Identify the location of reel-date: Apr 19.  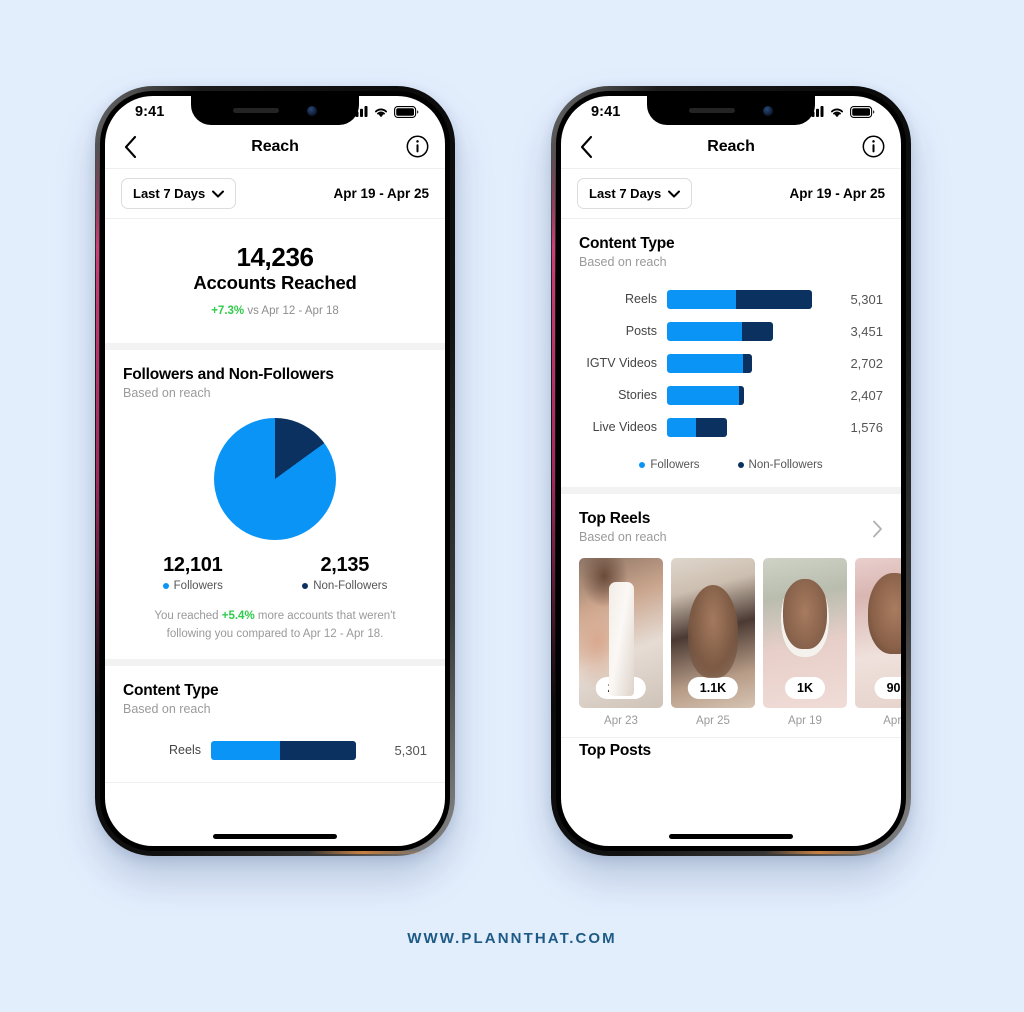
(805, 721).